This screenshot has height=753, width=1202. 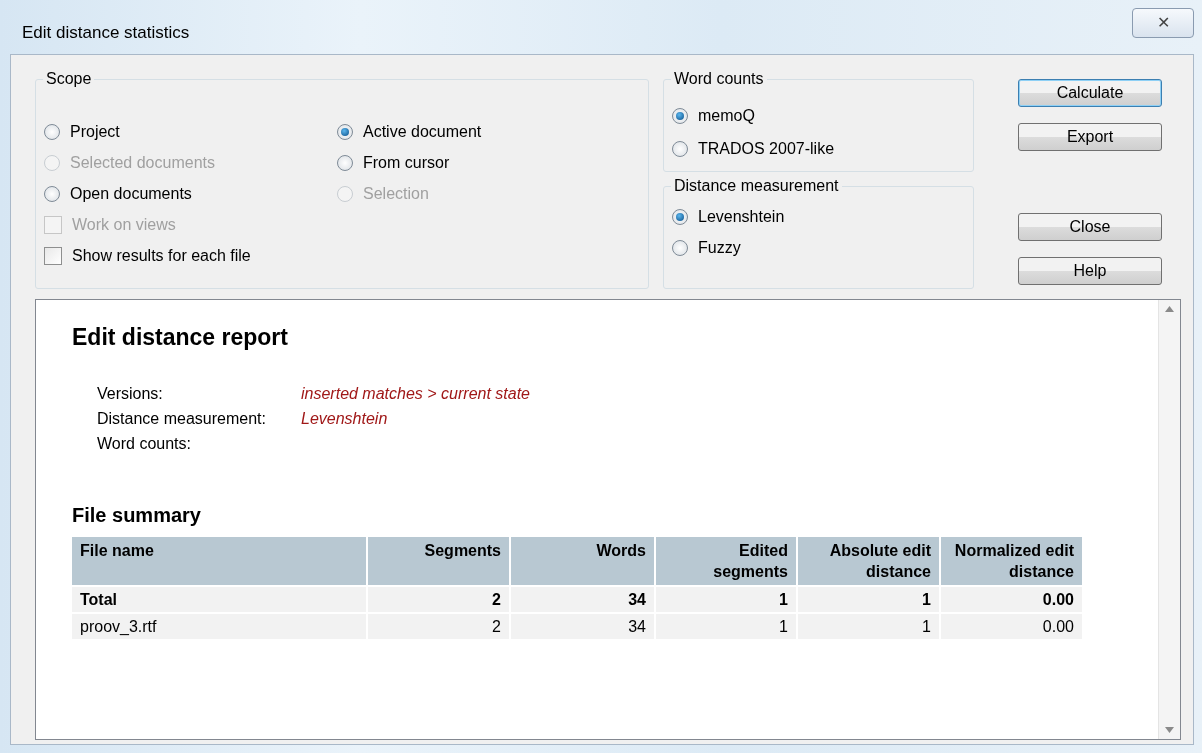 I want to click on radio-label: Project, so click(x=95, y=131).